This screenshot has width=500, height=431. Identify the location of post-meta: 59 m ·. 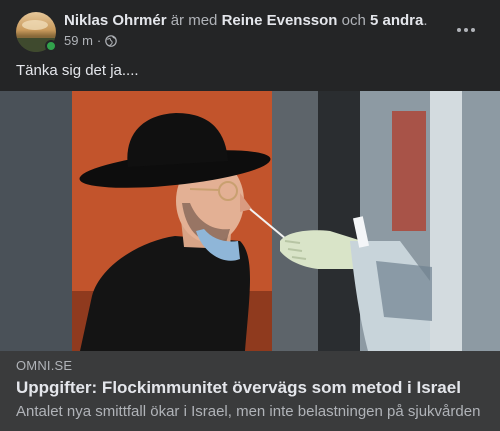
(91, 40).